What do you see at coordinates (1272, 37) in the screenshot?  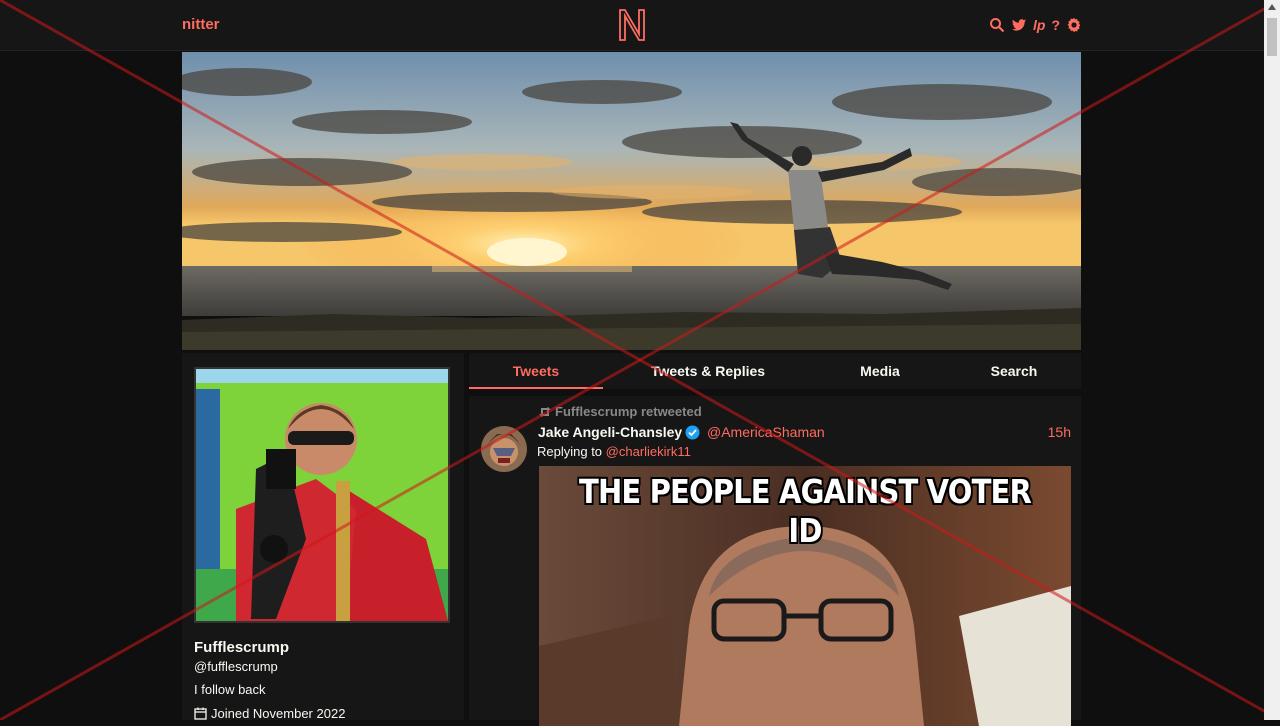 I see `scroll-thumb` at bounding box center [1272, 37].